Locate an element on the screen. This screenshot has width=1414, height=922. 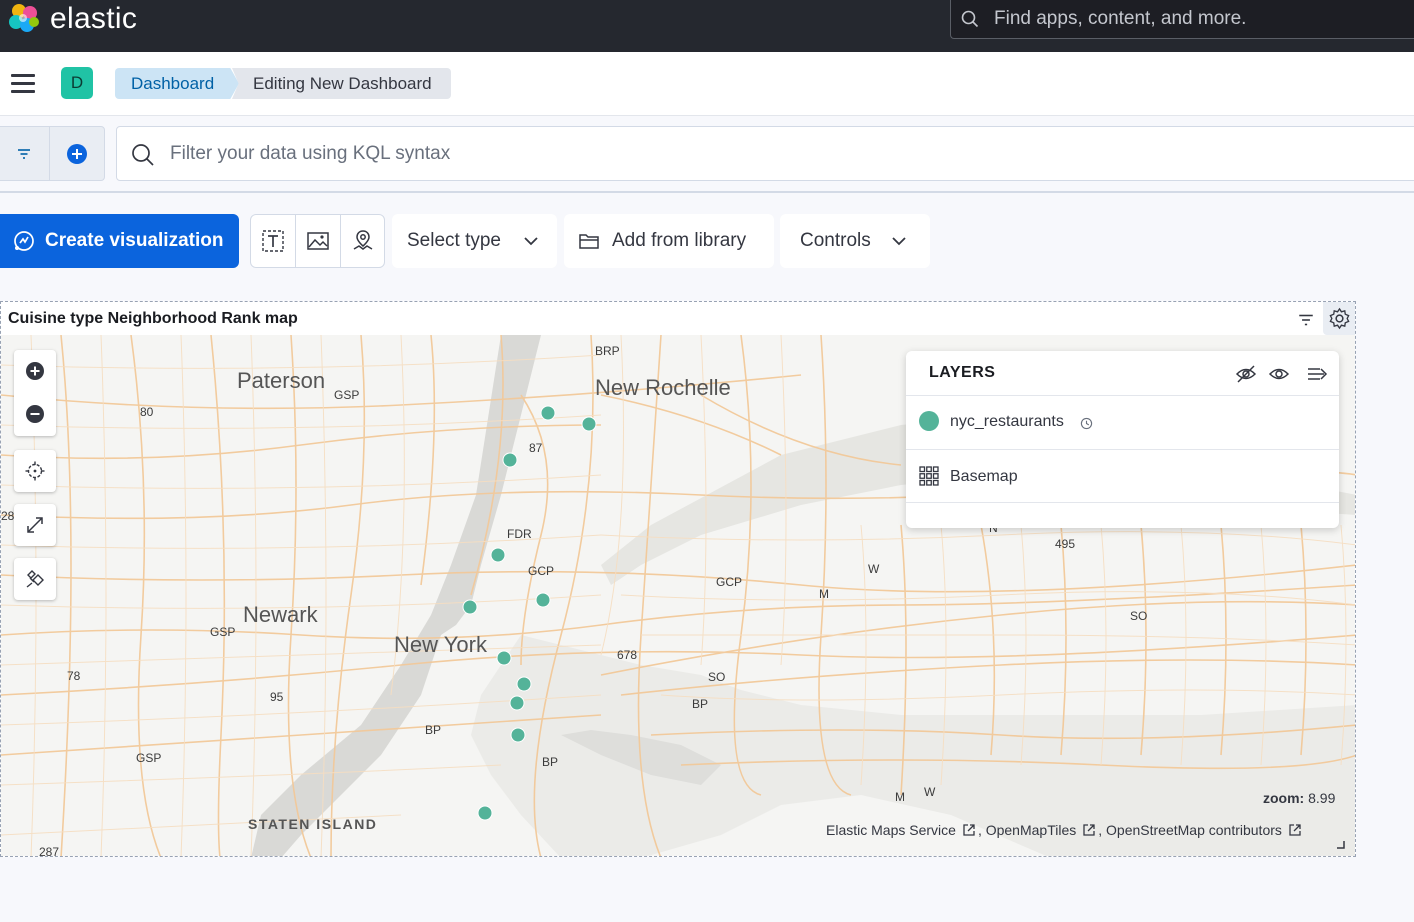
gear-icon is located at coordinates (1339, 318).